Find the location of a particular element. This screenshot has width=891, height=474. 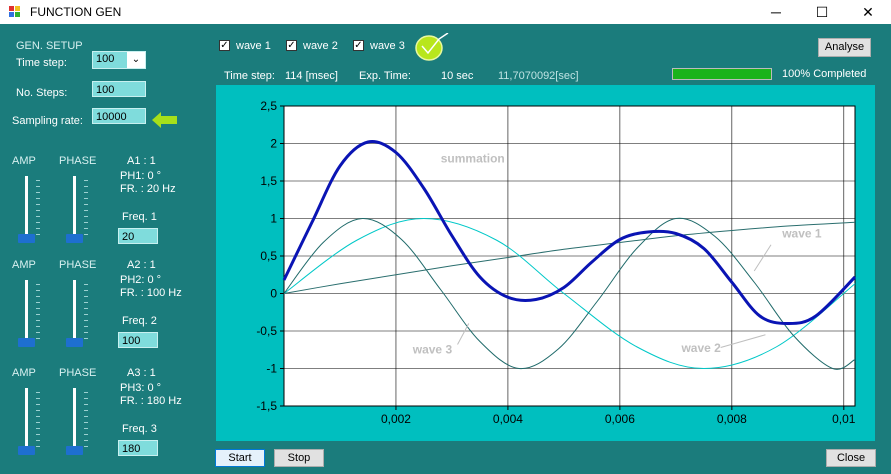

analyse-button: Analyse is located at coordinates (844, 47).